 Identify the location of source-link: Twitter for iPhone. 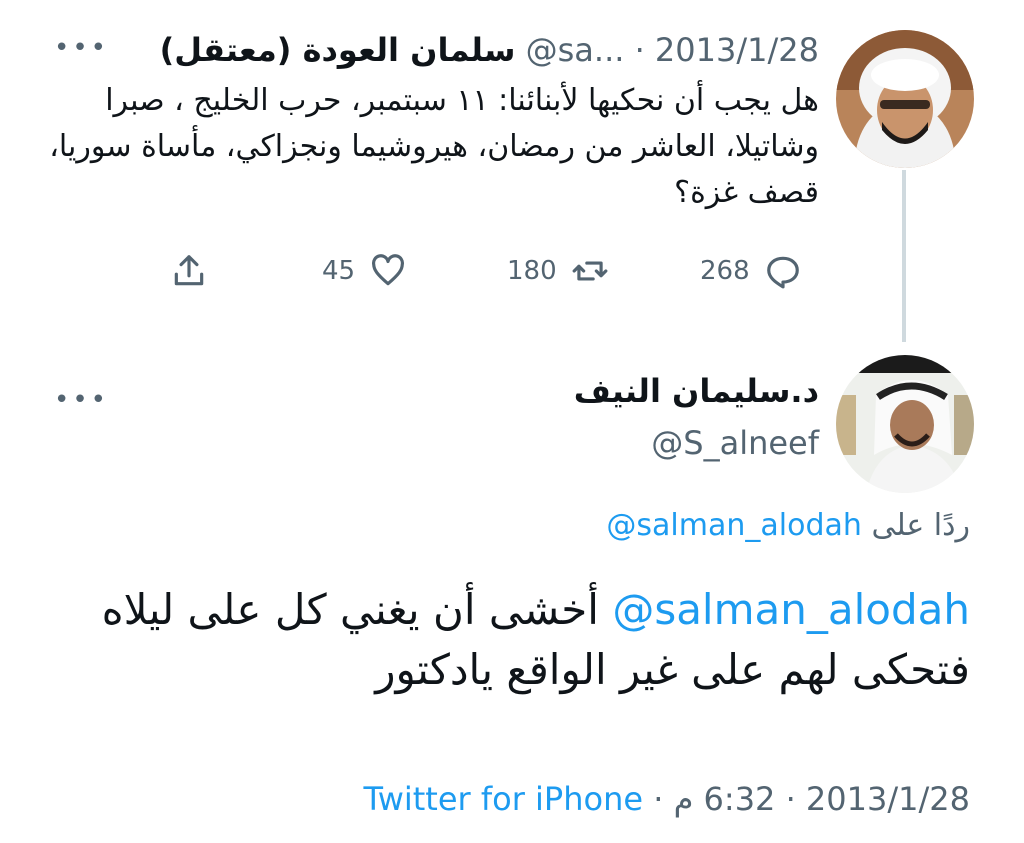
(503, 799).